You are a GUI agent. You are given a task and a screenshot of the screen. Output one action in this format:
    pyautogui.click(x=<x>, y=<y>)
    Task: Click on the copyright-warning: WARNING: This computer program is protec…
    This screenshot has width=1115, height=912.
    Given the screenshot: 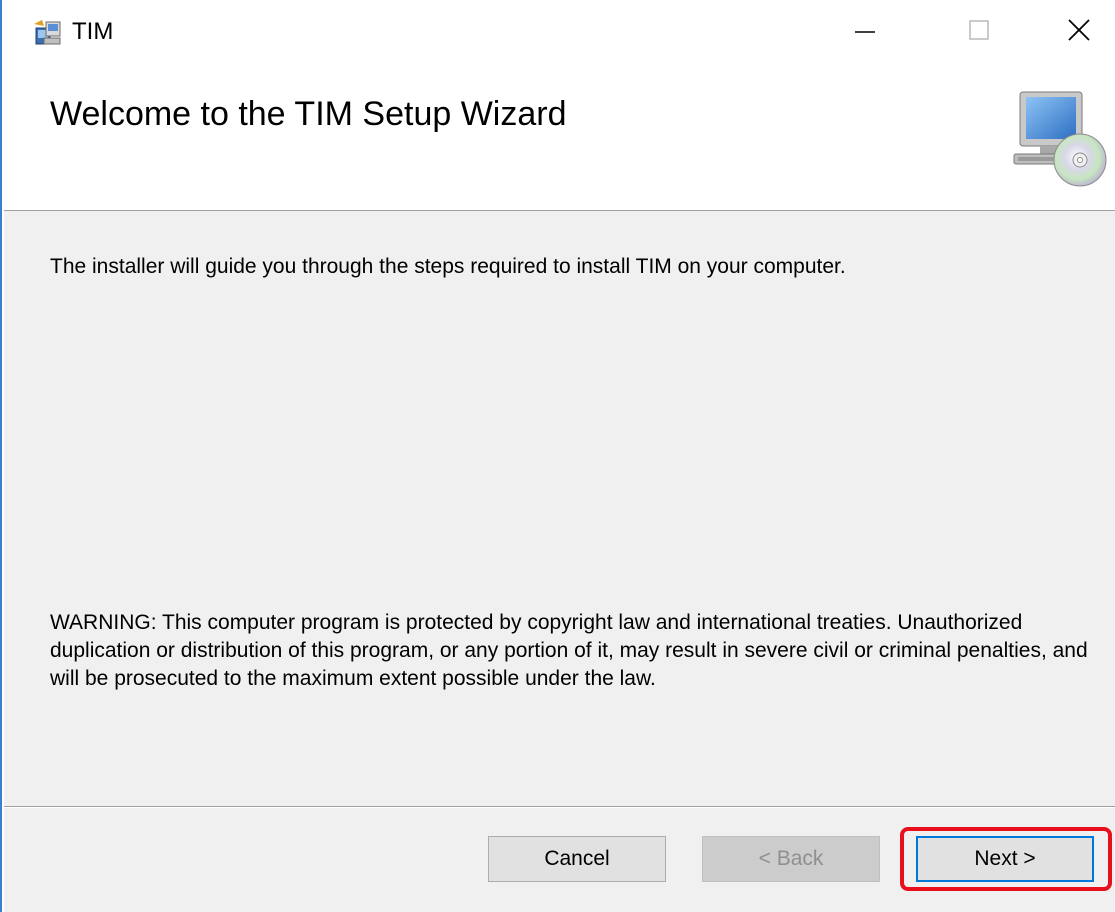 What is the action you would take?
    pyautogui.click(x=569, y=650)
    